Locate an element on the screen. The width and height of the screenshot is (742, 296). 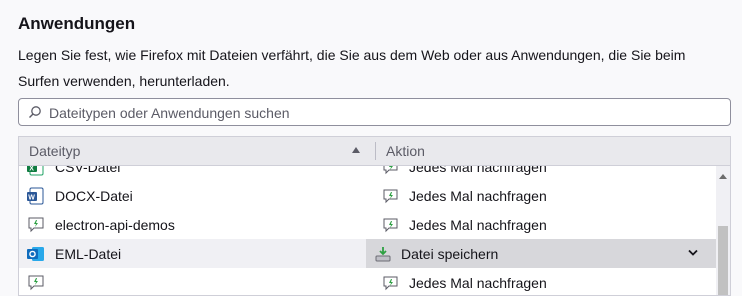
column-header-action: Aktion is located at coordinates (405, 151).